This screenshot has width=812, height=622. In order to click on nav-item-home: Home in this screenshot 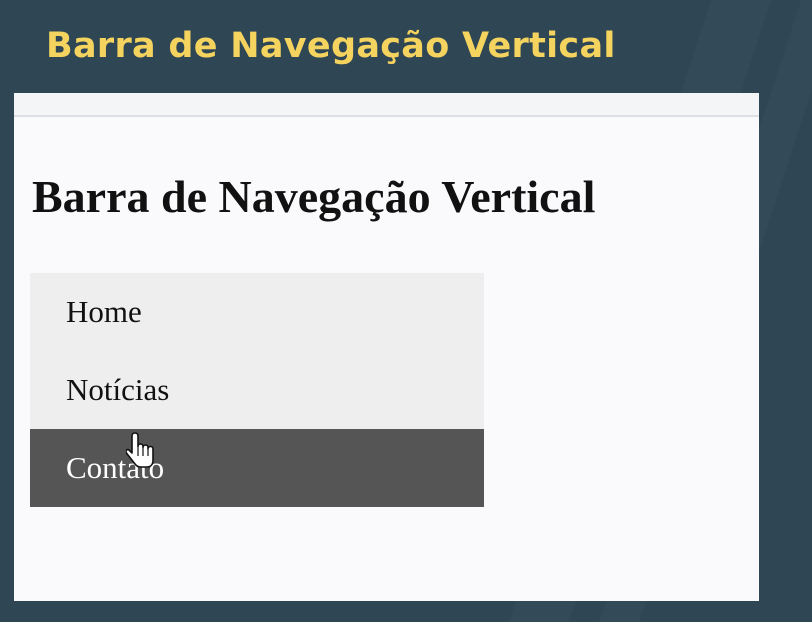, I will do `click(257, 312)`.